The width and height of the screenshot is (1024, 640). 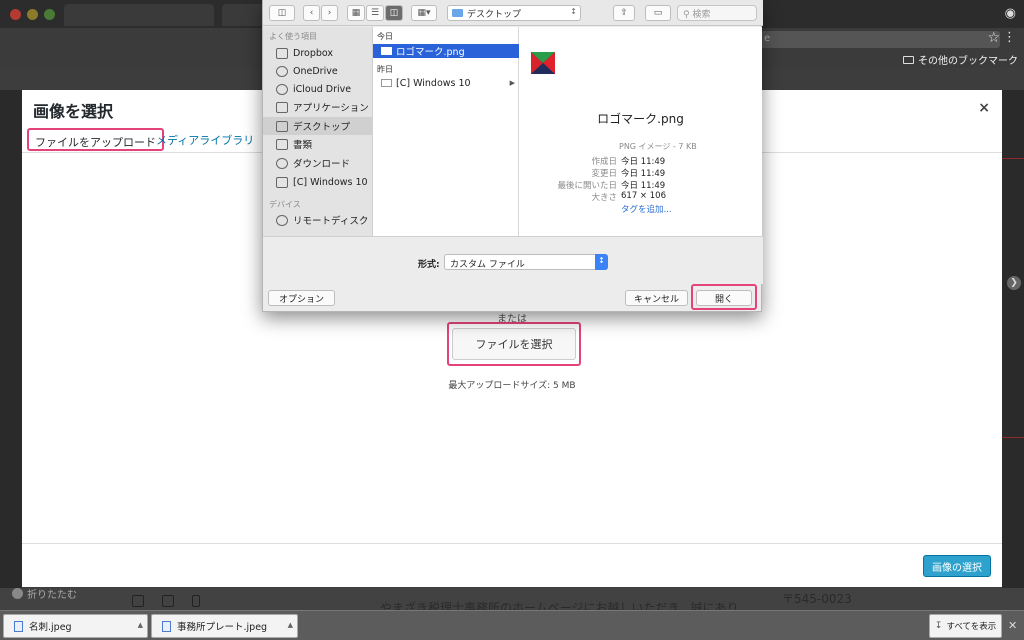 I want to click on meta-key: 変更日, so click(x=604, y=174).